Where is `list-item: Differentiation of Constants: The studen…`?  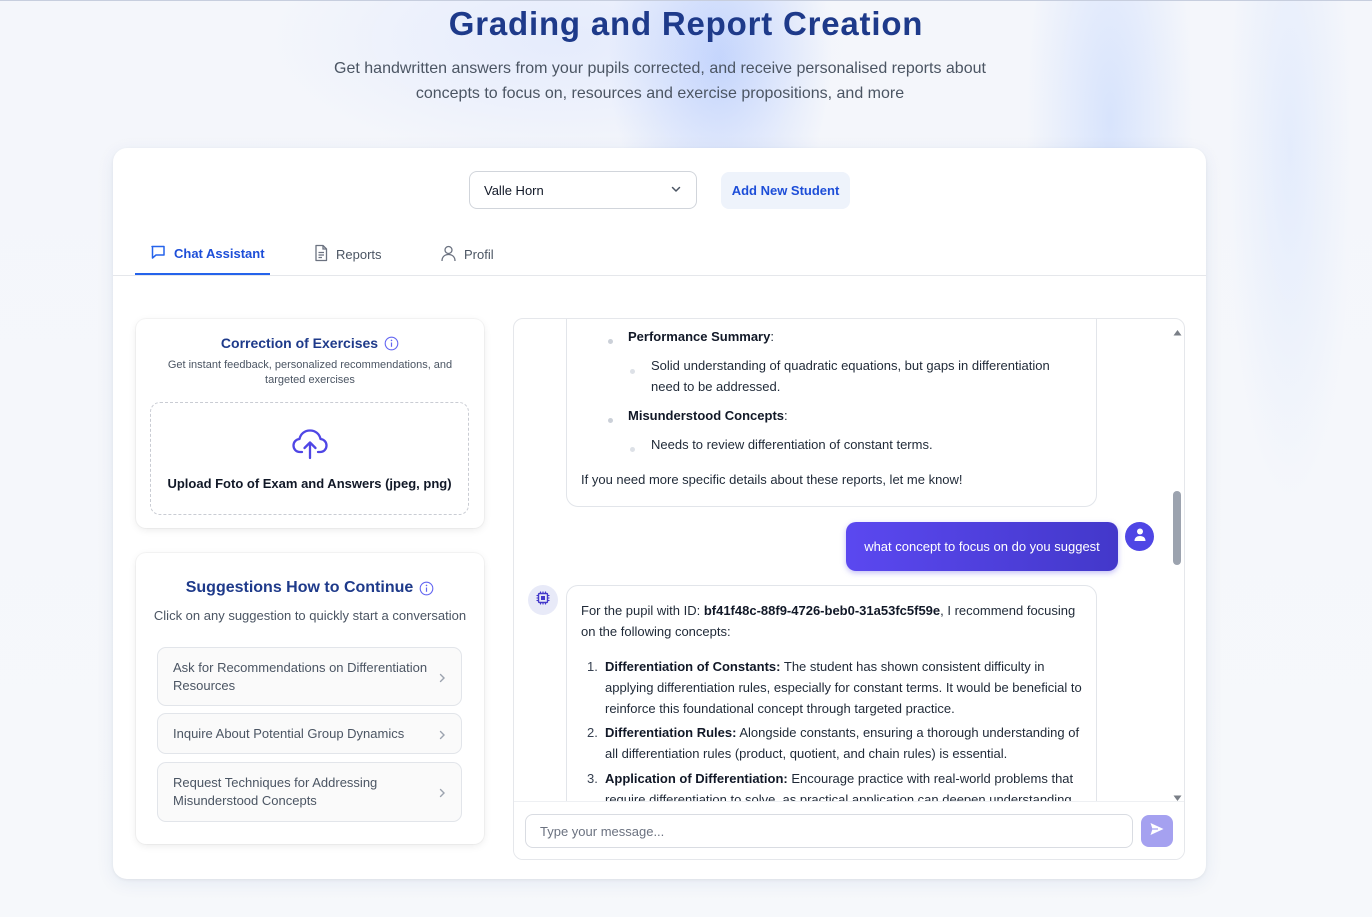
list-item: Differentiation of Constants: The studen… is located at coordinates (846, 687).